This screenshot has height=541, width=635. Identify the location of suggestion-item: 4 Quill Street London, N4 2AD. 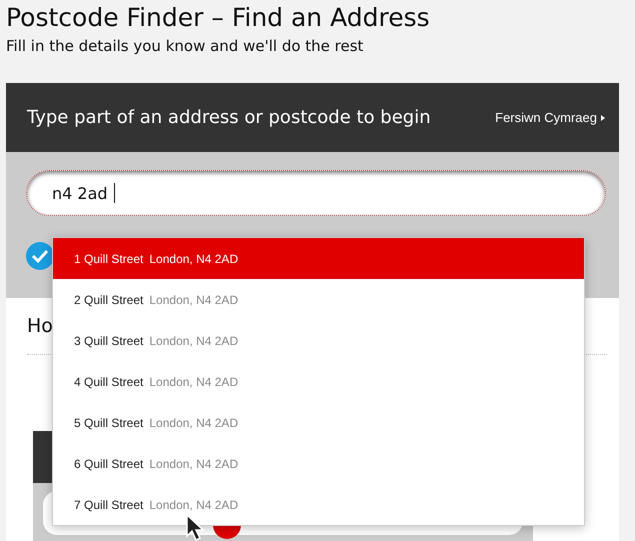
(318, 381).